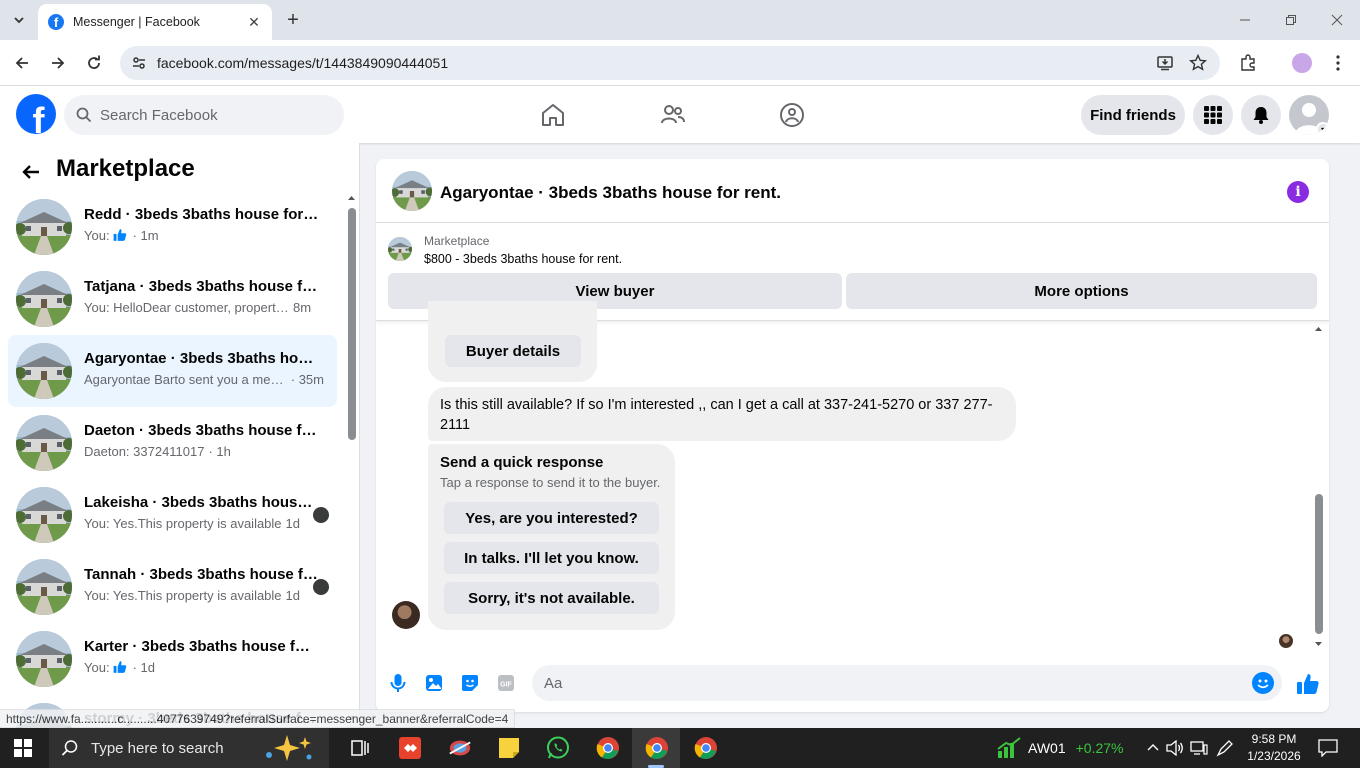 This screenshot has height=768, width=1360. Describe the element at coordinates (1047, 748) in the screenshot. I see `stock-ticker: AW01` at that location.